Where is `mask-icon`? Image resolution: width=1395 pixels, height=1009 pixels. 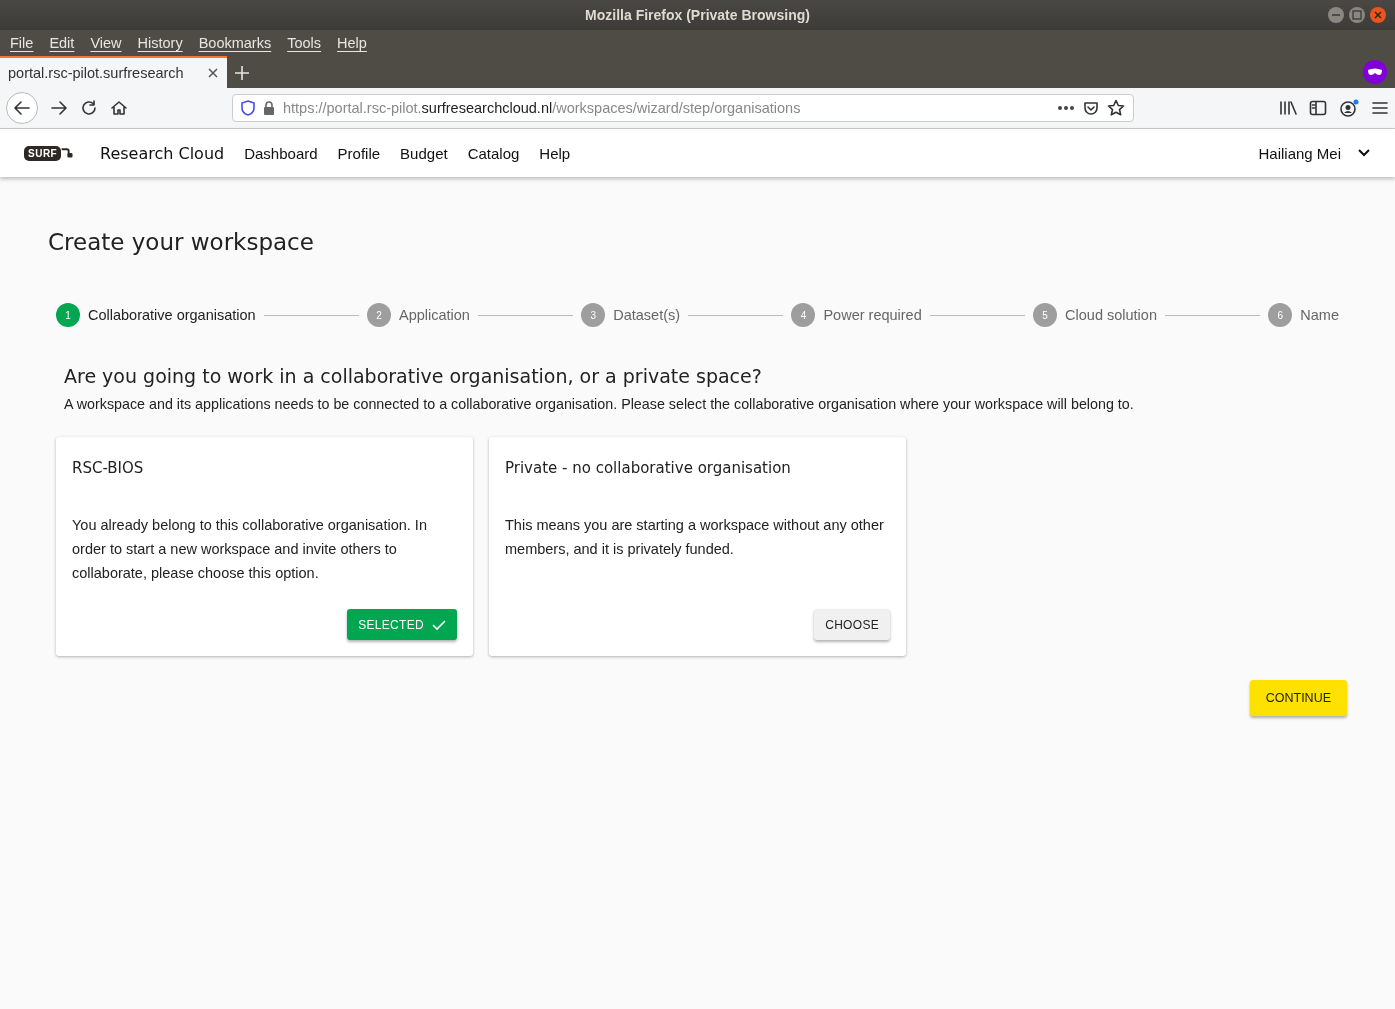
mask-icon is located at coordinates (1375, 72).